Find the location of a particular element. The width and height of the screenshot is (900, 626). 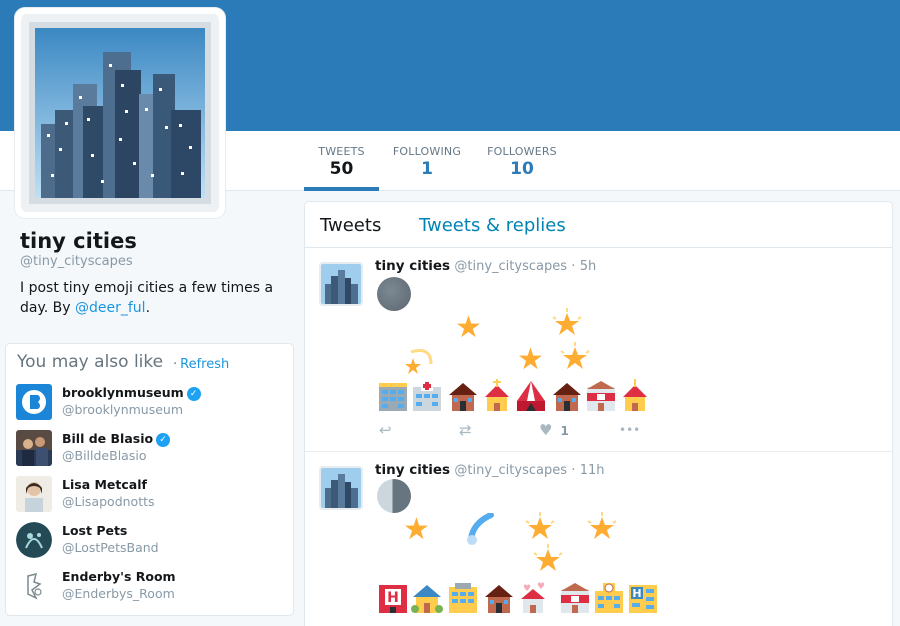

suggested-user: Lost Pets @LostPetsBand is located at coordinates (151, 541).